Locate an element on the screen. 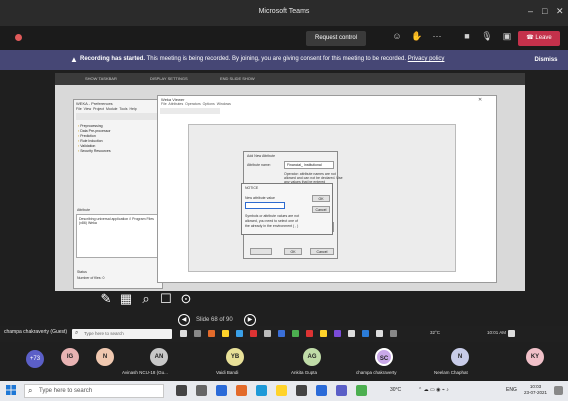  participant-avatar: KY is located at coordinates (535, 357).